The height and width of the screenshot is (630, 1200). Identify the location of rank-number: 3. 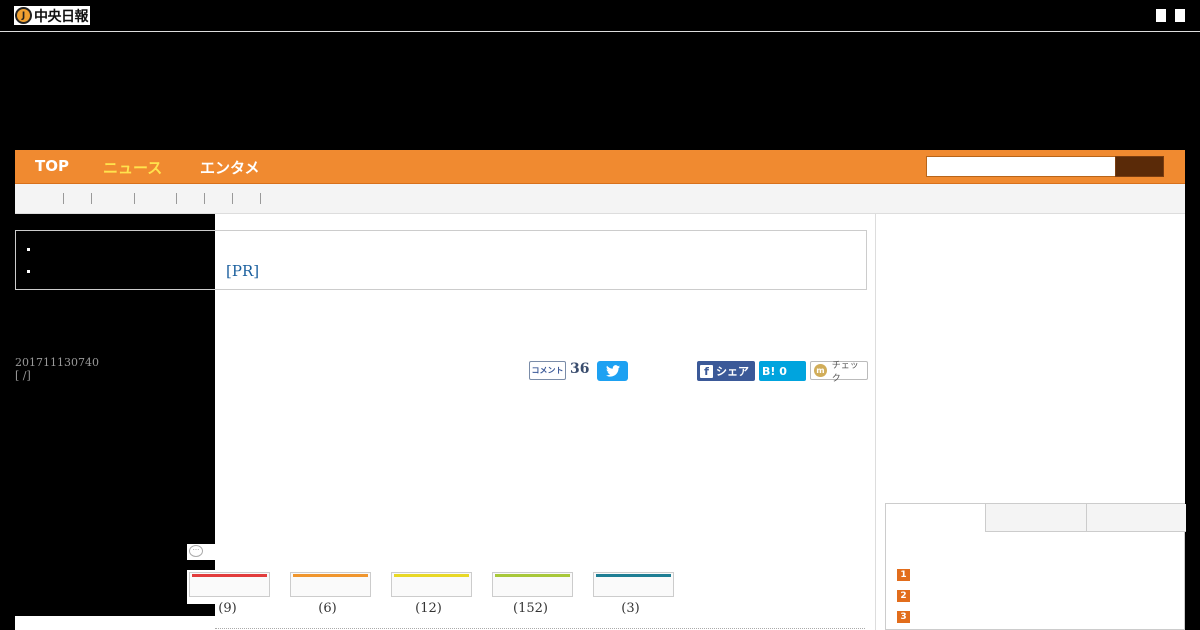
(903, 617).